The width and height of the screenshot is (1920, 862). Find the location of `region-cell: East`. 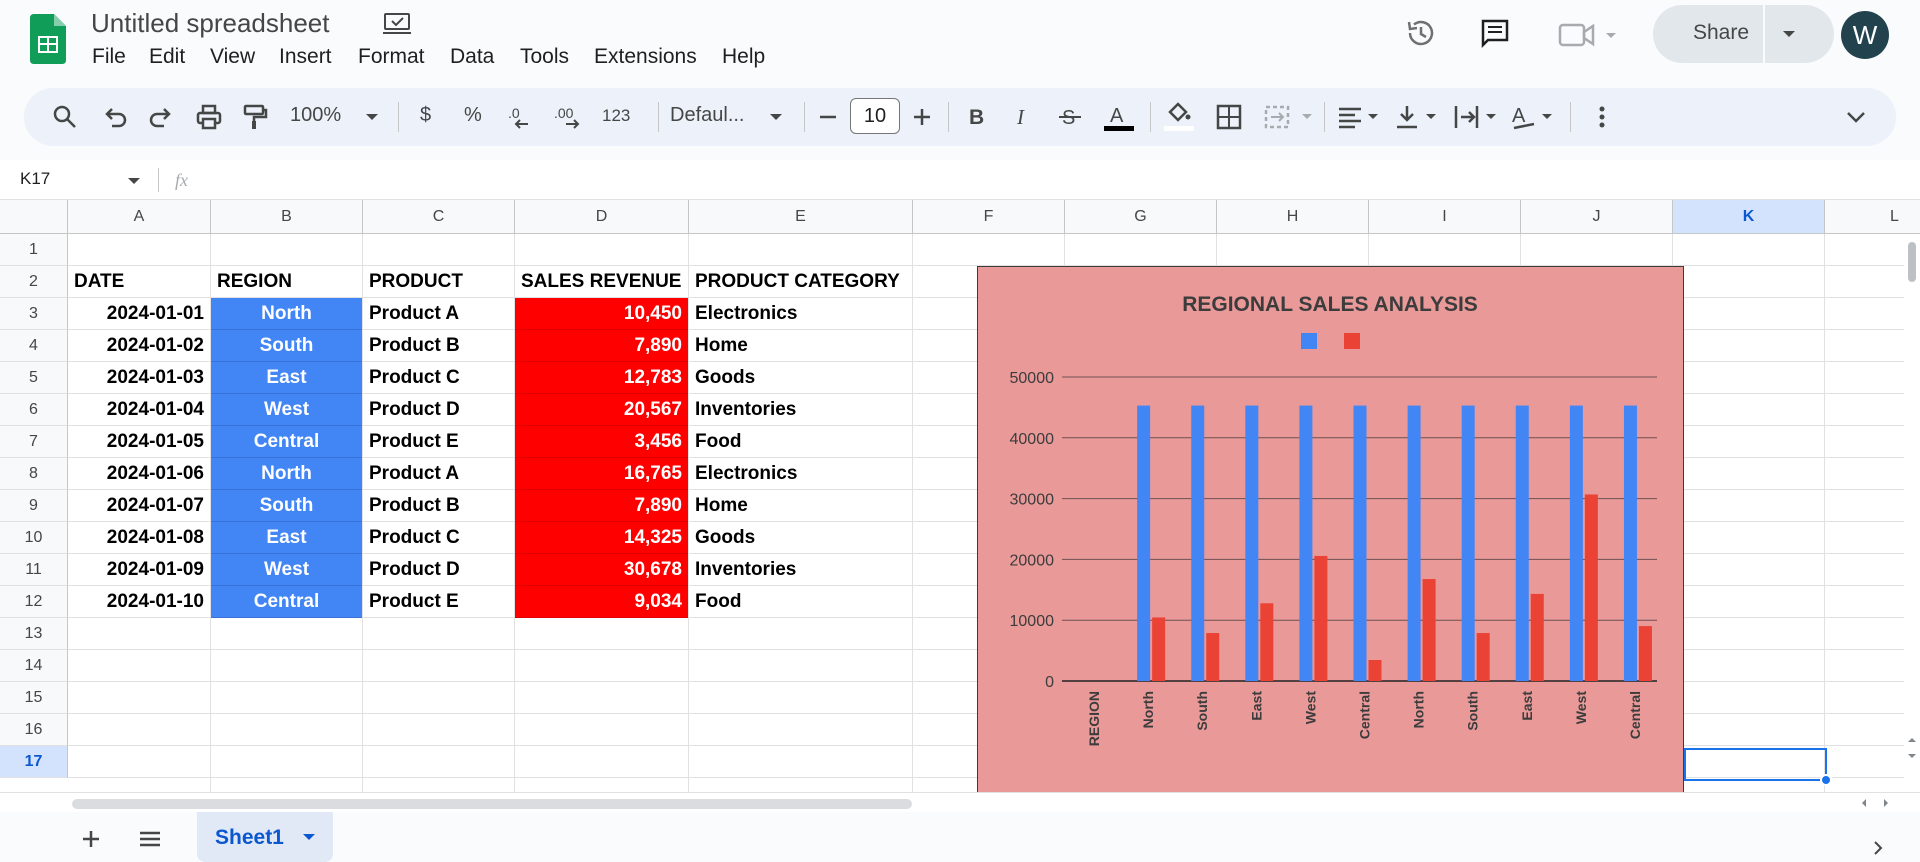

region-cell: East is located at coordinates (286, 538).